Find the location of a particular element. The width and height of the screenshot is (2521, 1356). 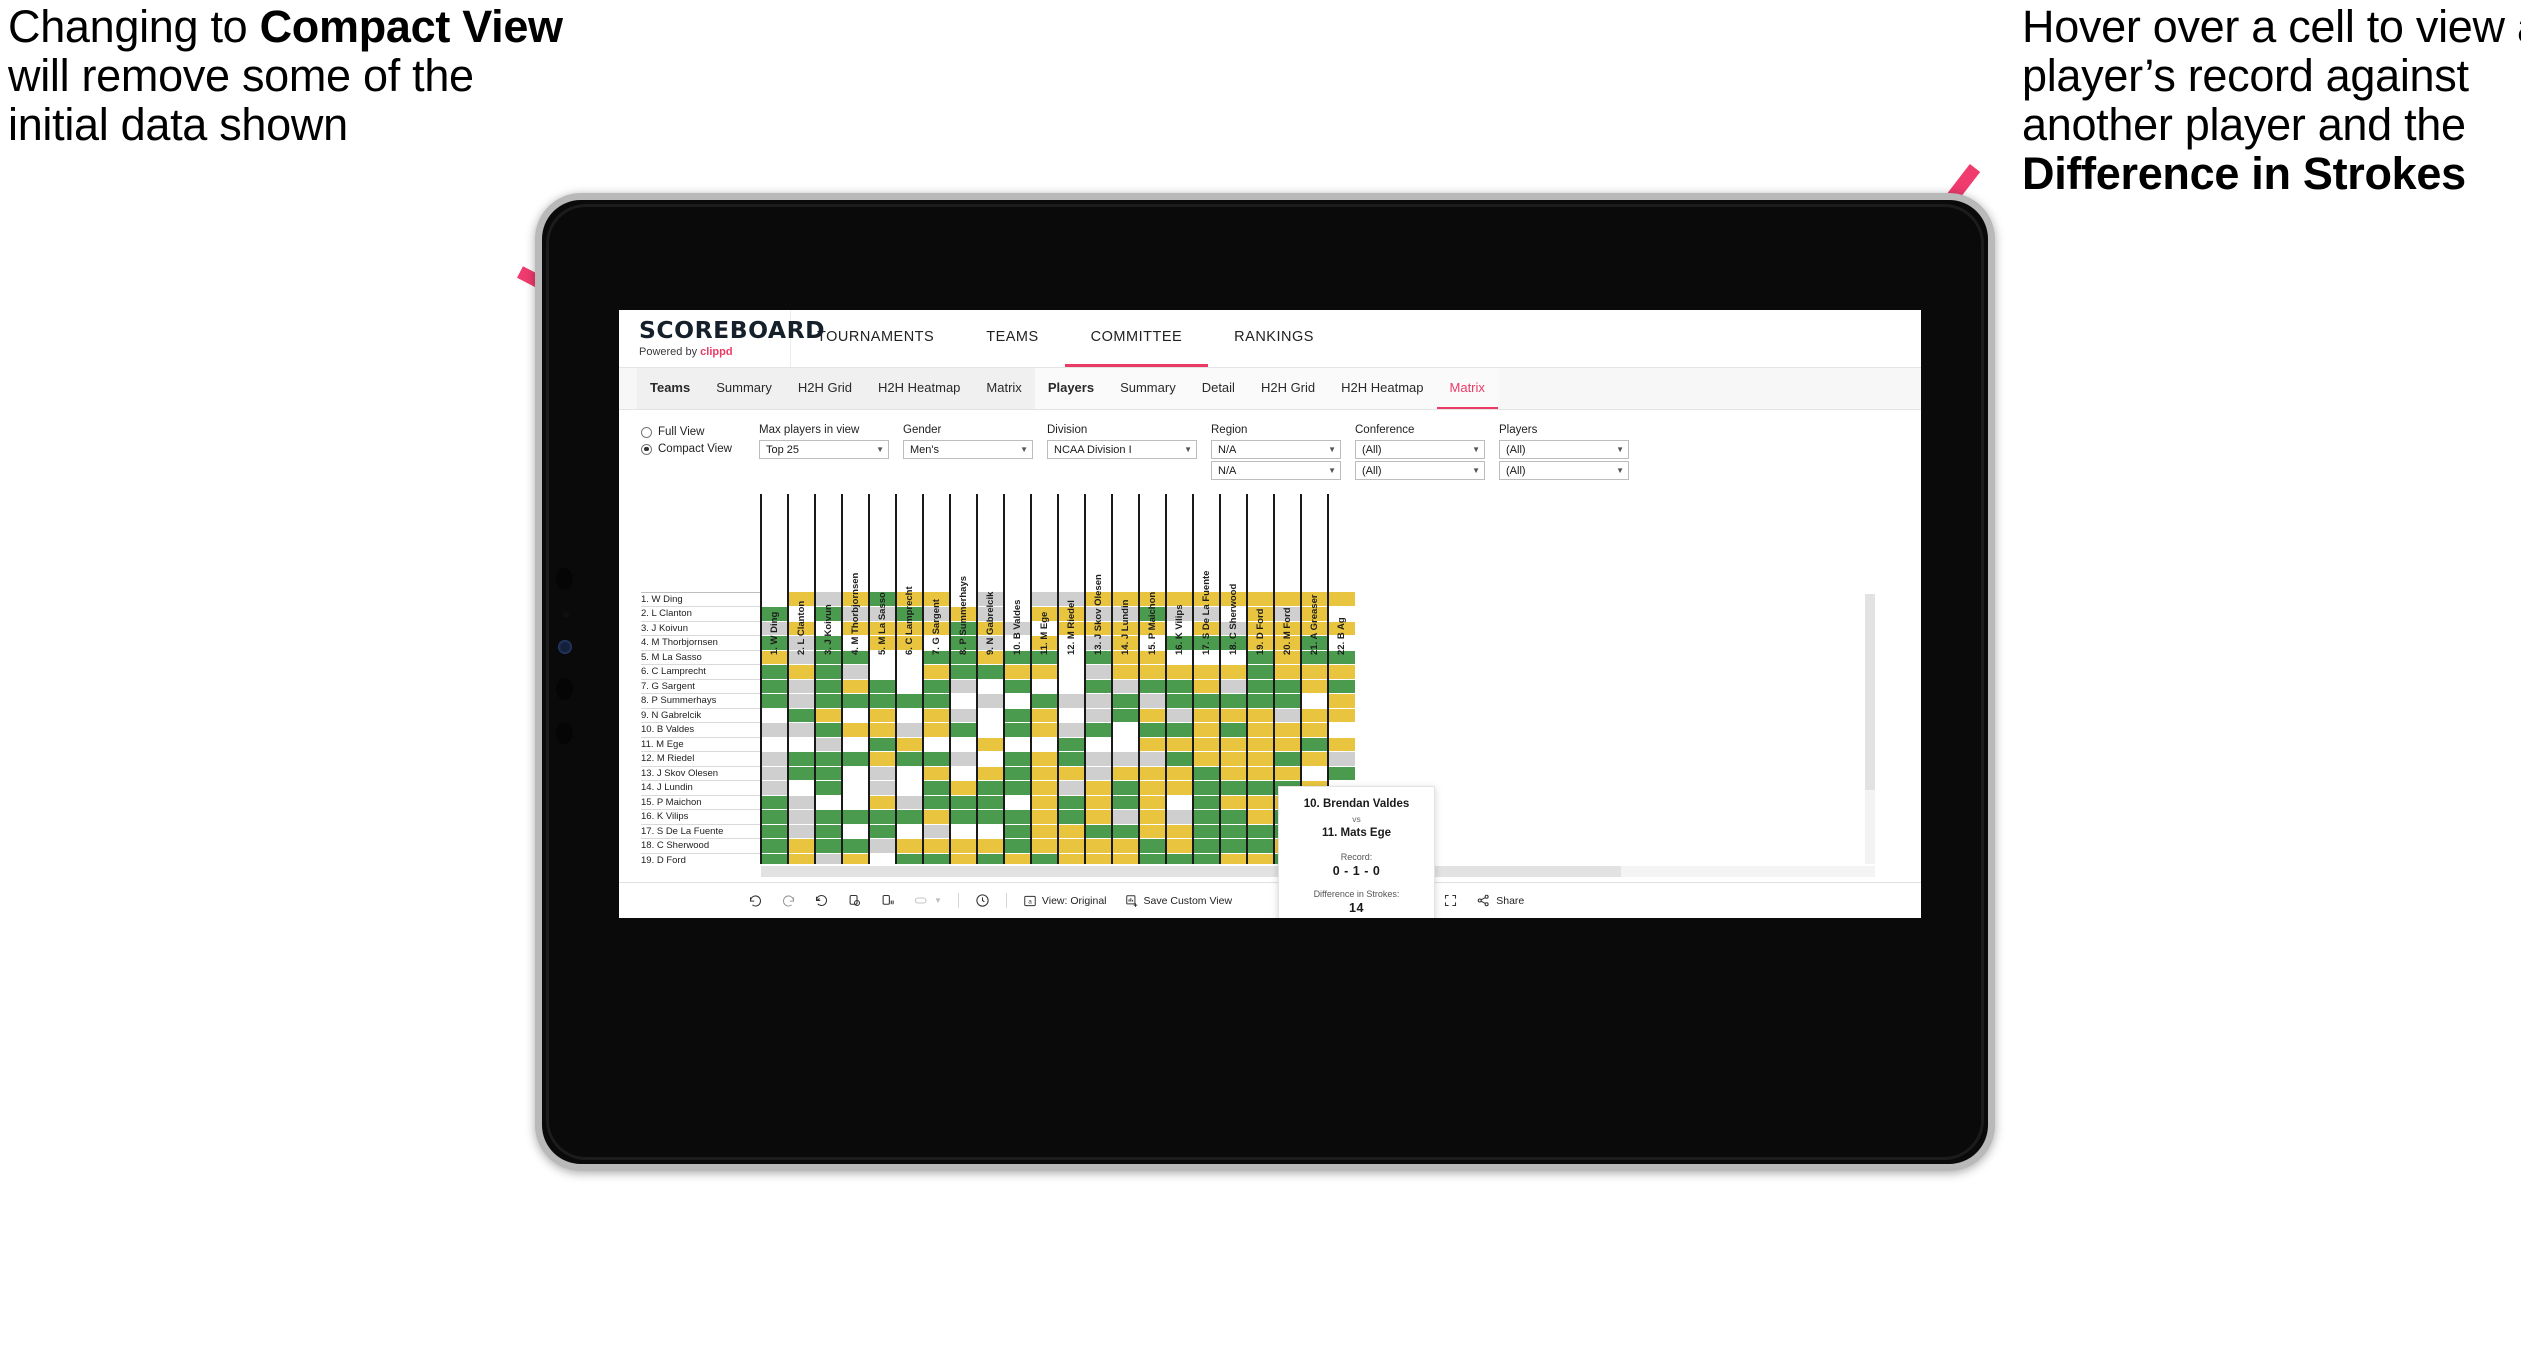

matrix-row-label: 6. C Lamprecht is located at coordinates (701, 672).